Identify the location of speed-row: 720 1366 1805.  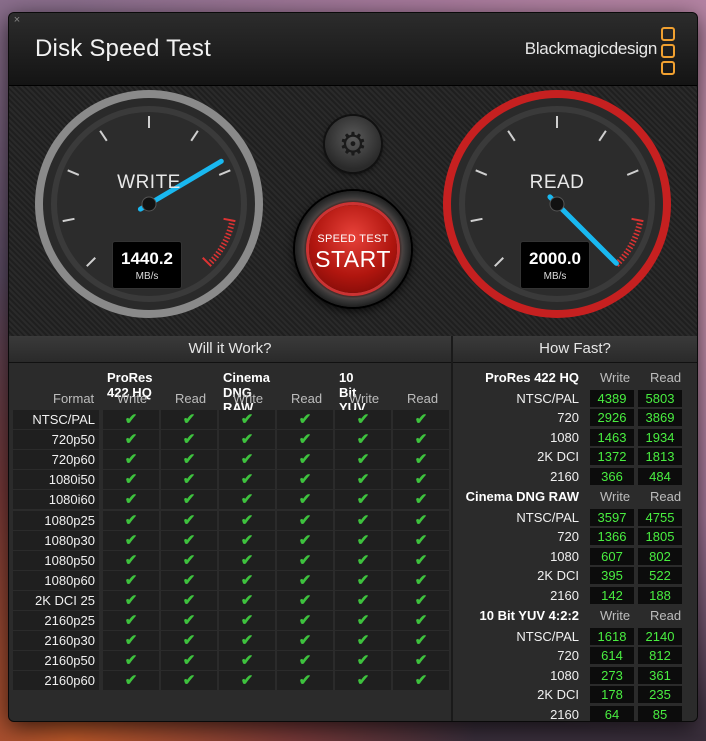
(572, 537).